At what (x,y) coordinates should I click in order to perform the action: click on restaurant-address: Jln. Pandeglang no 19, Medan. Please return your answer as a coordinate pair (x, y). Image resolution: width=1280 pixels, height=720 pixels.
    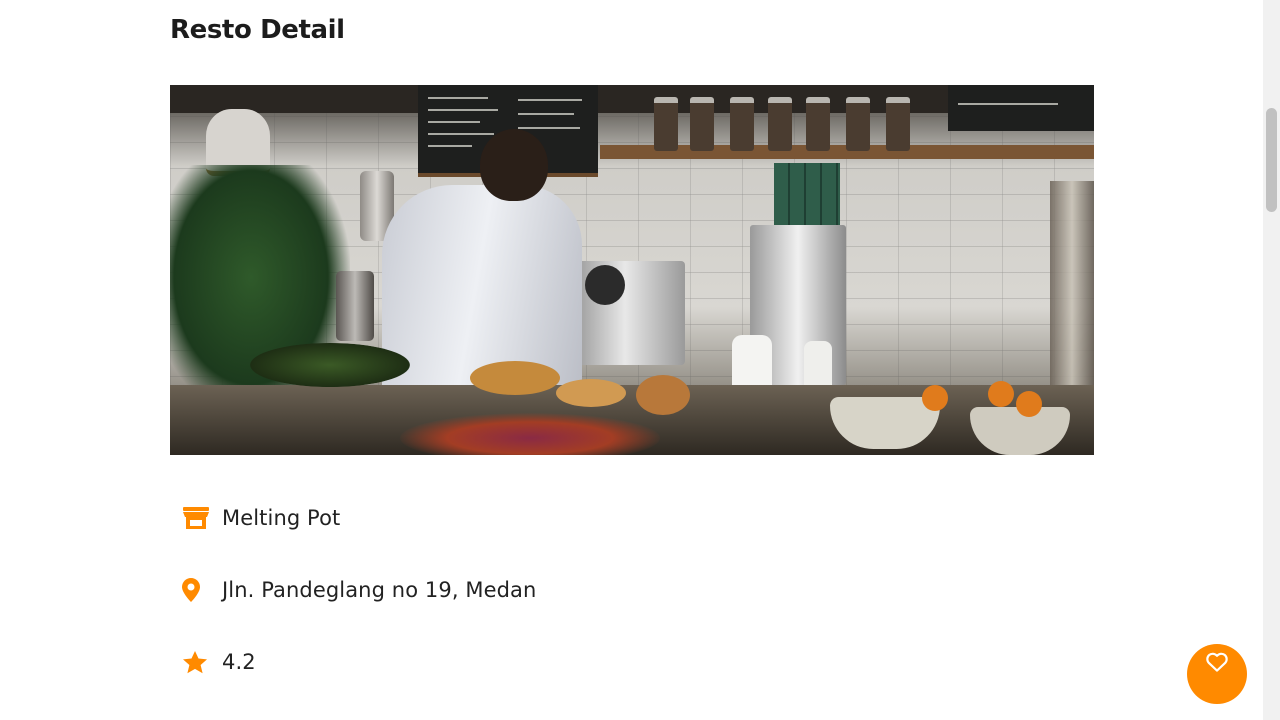
    Looking at the image, I should click on (379, 590).